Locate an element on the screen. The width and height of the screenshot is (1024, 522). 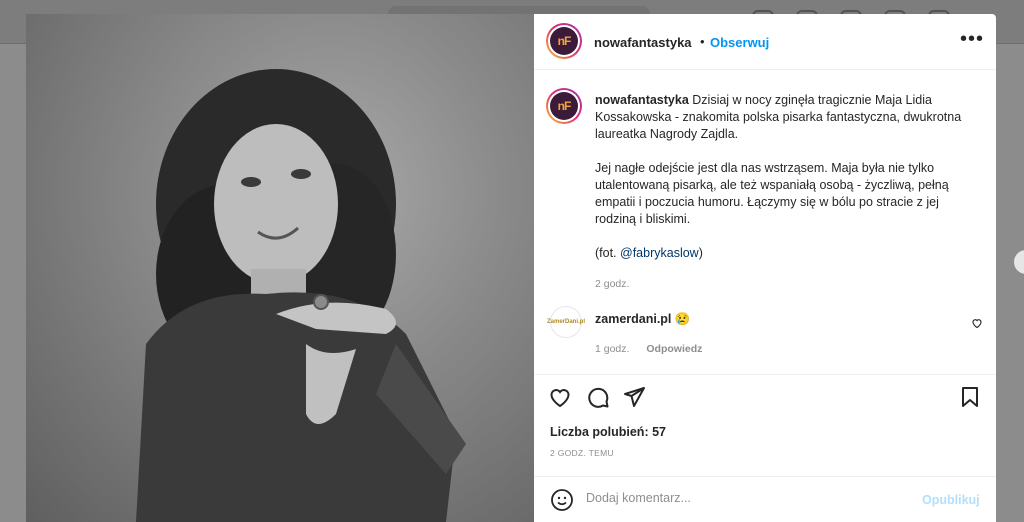
author-username: nowafantastyka is located at coordinates (643, 42).